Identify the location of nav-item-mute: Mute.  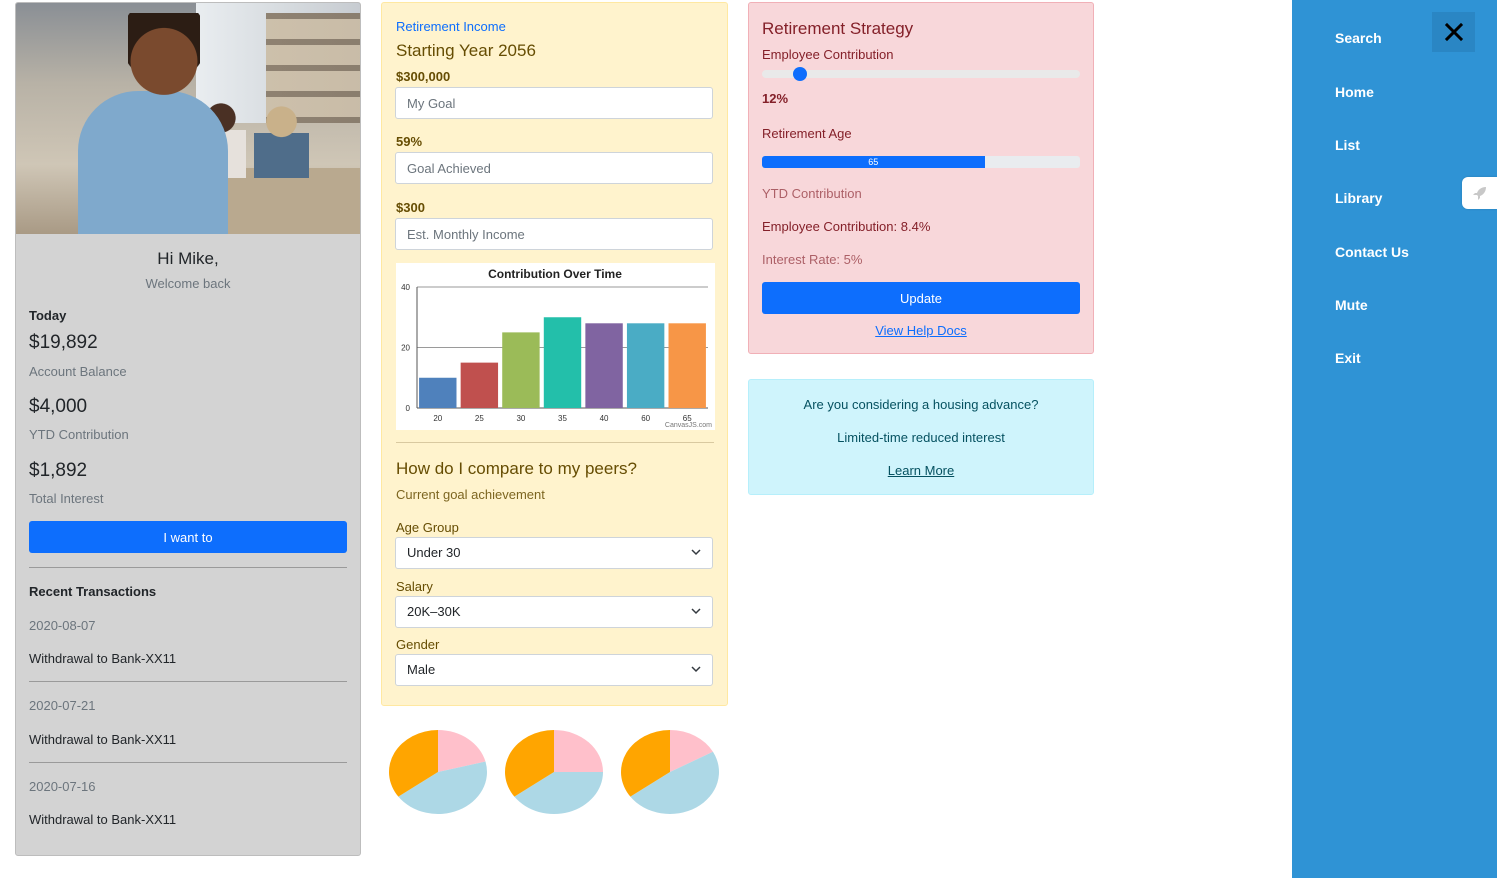
(1351, 305).